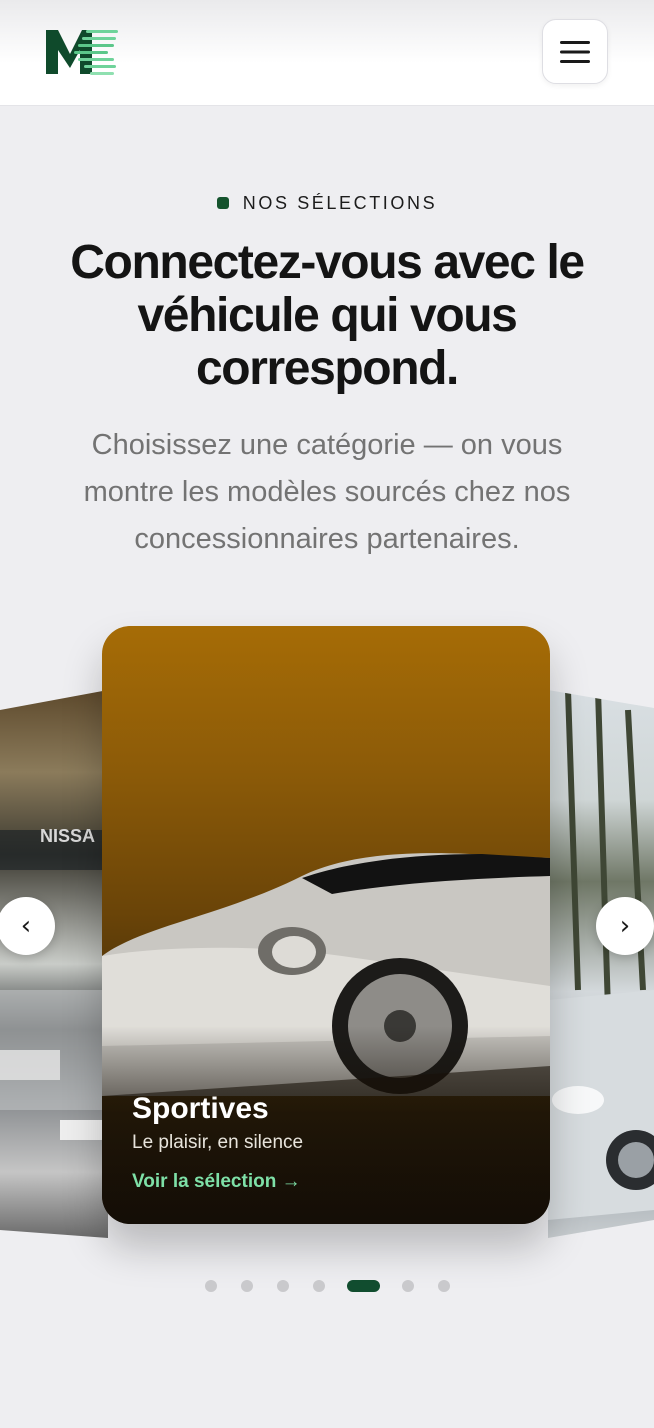 Image resolution: width=654 pixels, height=1428 pixels. What do you see at coordinates (327, 53) in the screenshot?
I see `site-header` at bounding box center [327, 53].